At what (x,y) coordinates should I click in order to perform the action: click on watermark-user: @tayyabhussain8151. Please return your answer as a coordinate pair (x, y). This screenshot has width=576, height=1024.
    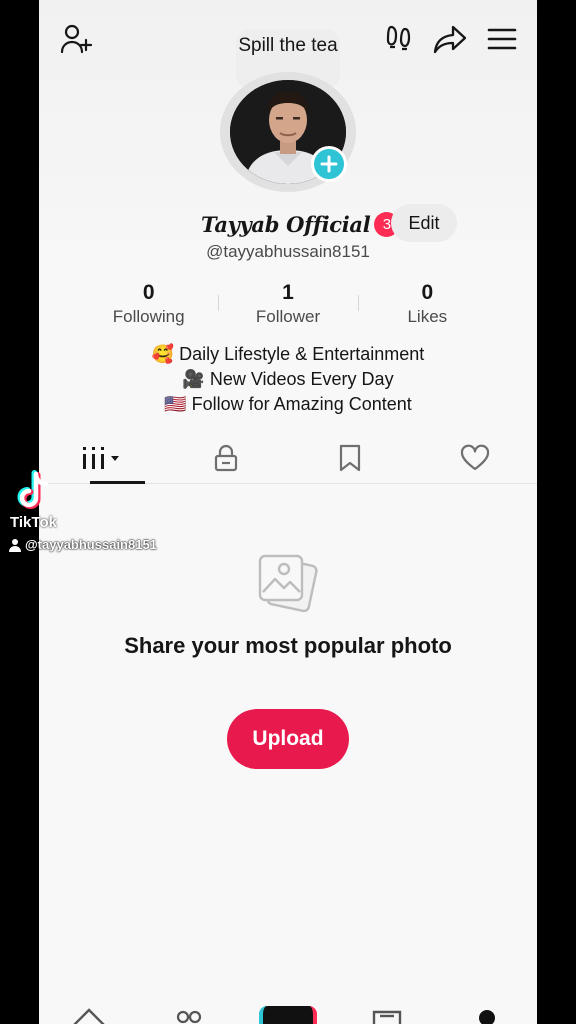
    Looking at the image, I should click on (82, 544).